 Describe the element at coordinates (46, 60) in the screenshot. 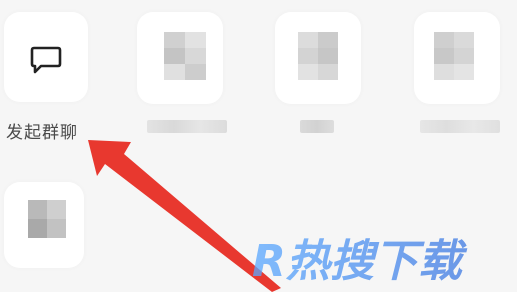

I see `chat-bubble-icon` at that location.